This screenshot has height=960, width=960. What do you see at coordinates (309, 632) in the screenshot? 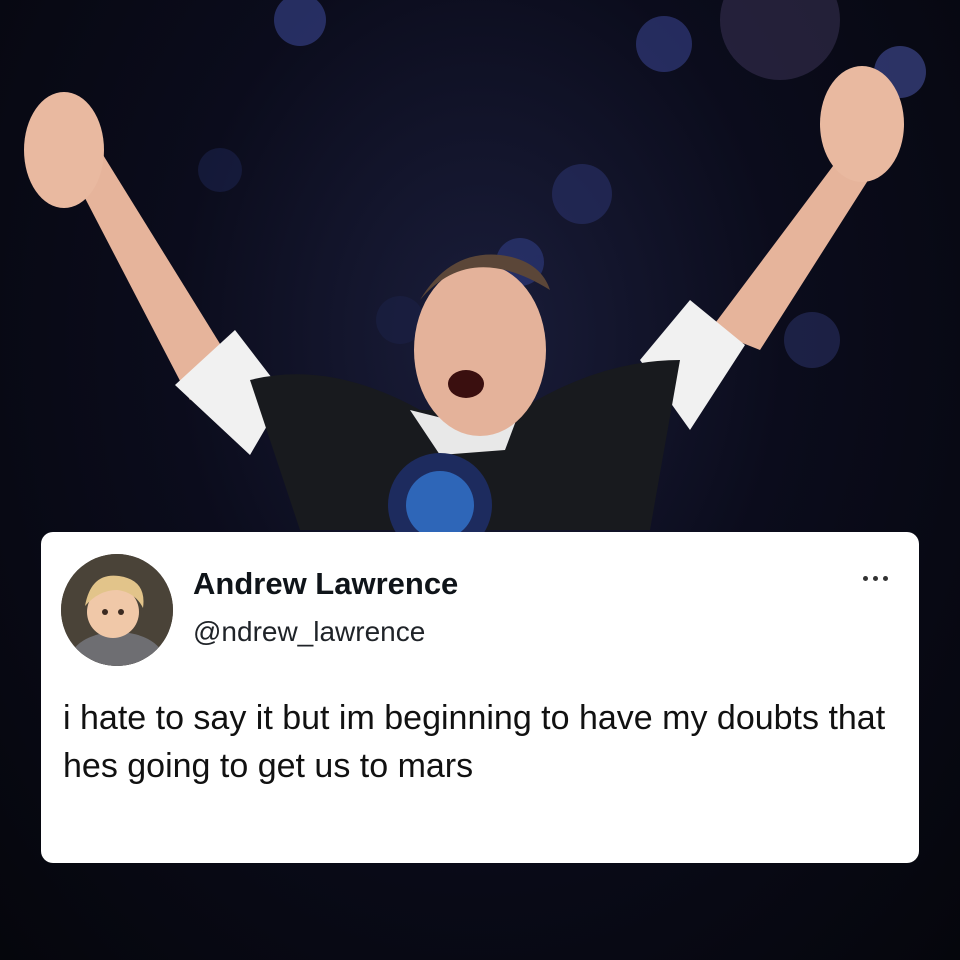
I see `author-handle: @ndrew_lawrence` at bounding box center [309, 632].